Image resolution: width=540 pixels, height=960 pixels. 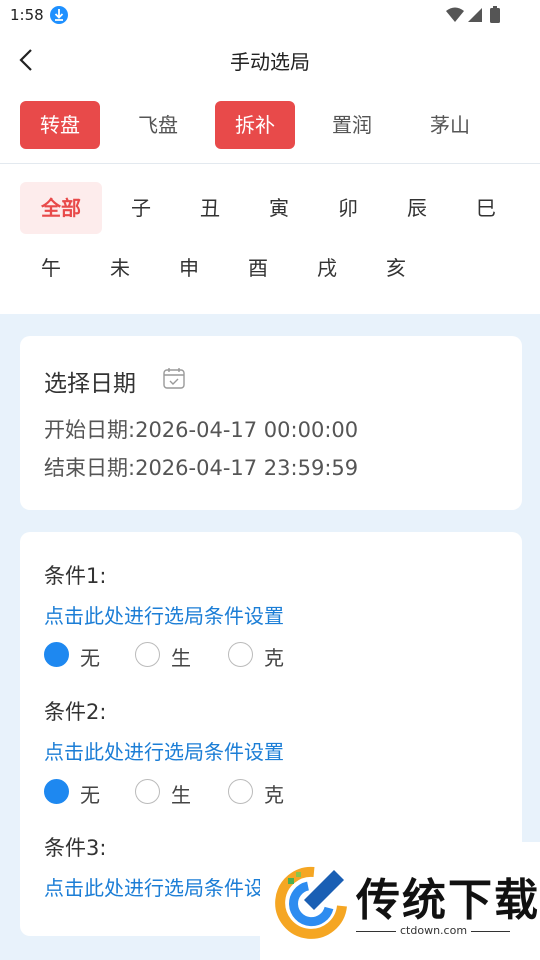 I want to click on app-header: 手动选局, so click(x=270, y=60).